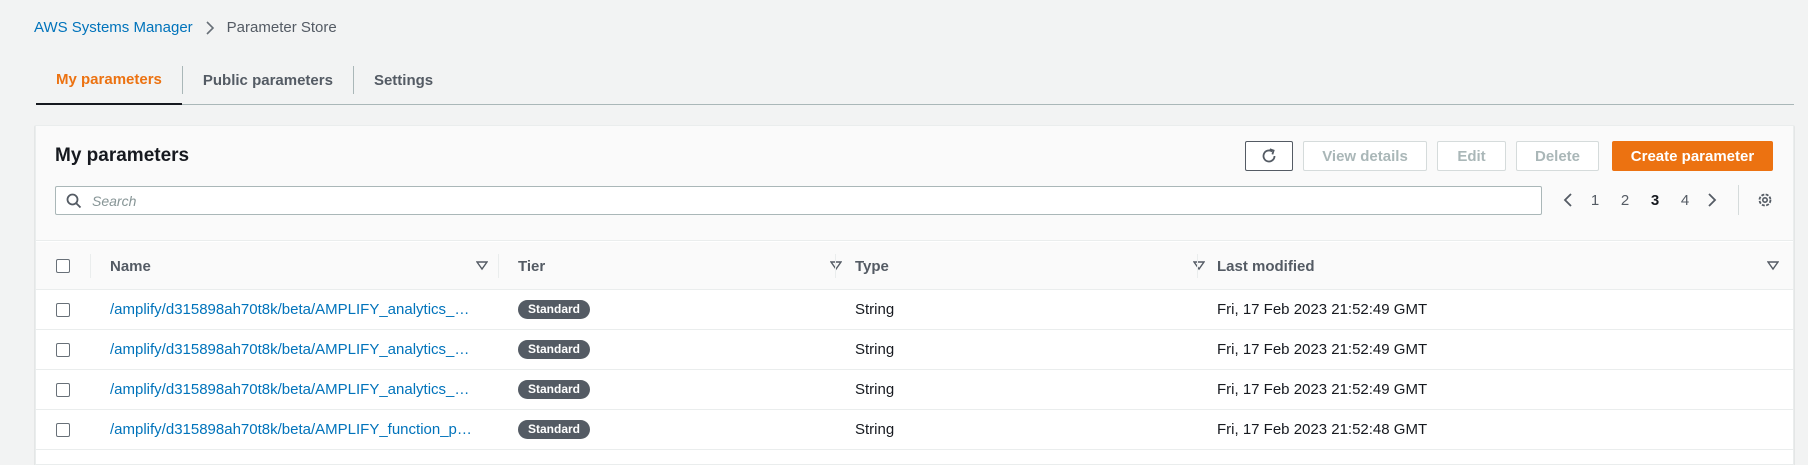 The image size is (1808, 465). What do you see at coordinates (1655, 200) in the screenshot?
I see `page-3: 3` at bounding box center [1655, 200].